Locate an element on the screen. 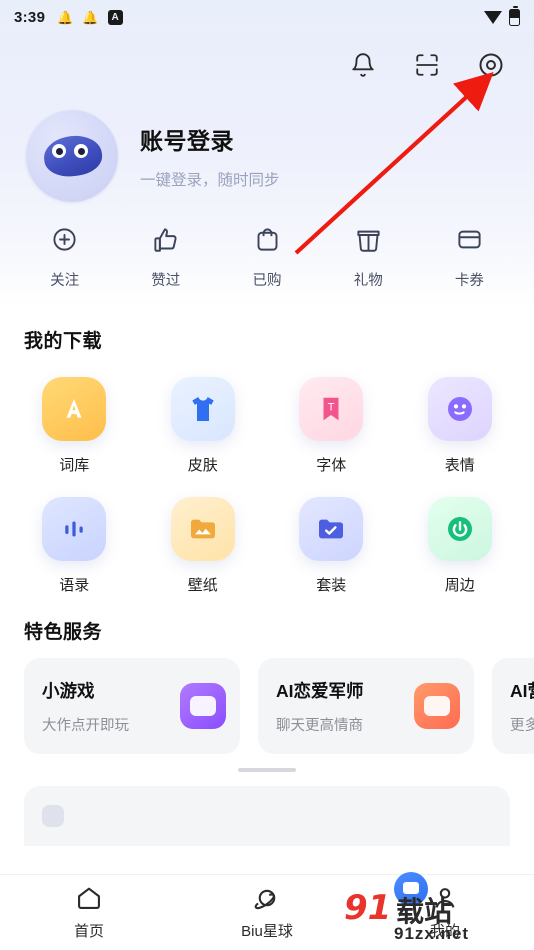  quick-actions: 关注 赞过 已购 礼物 卡券 is located at coordinates (267, 256).